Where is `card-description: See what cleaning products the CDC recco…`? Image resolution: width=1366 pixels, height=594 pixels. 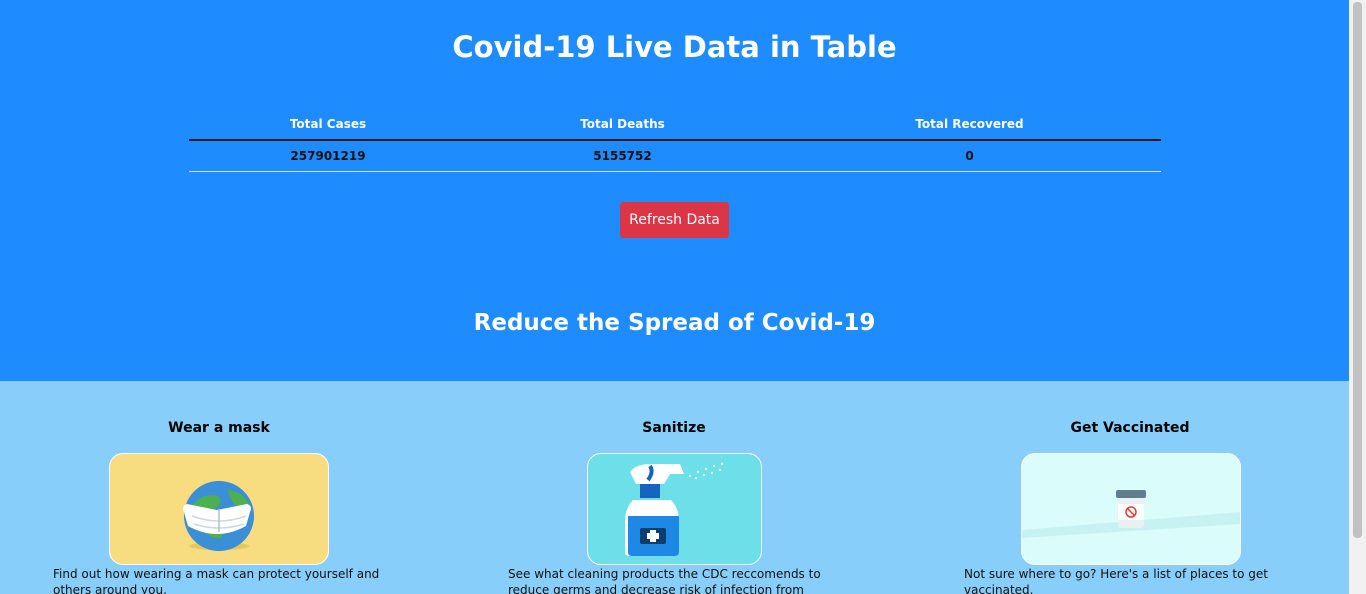
card-description: See what cleaning products the CDC recco… is located at coordinates (664, 580).